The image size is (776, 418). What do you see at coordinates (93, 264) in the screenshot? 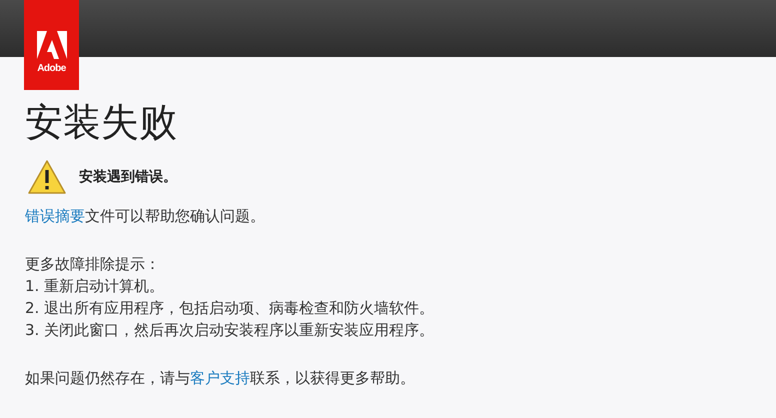
I see `tips-heading: 更多故障排除提示：` at bounding box center [93, 264].